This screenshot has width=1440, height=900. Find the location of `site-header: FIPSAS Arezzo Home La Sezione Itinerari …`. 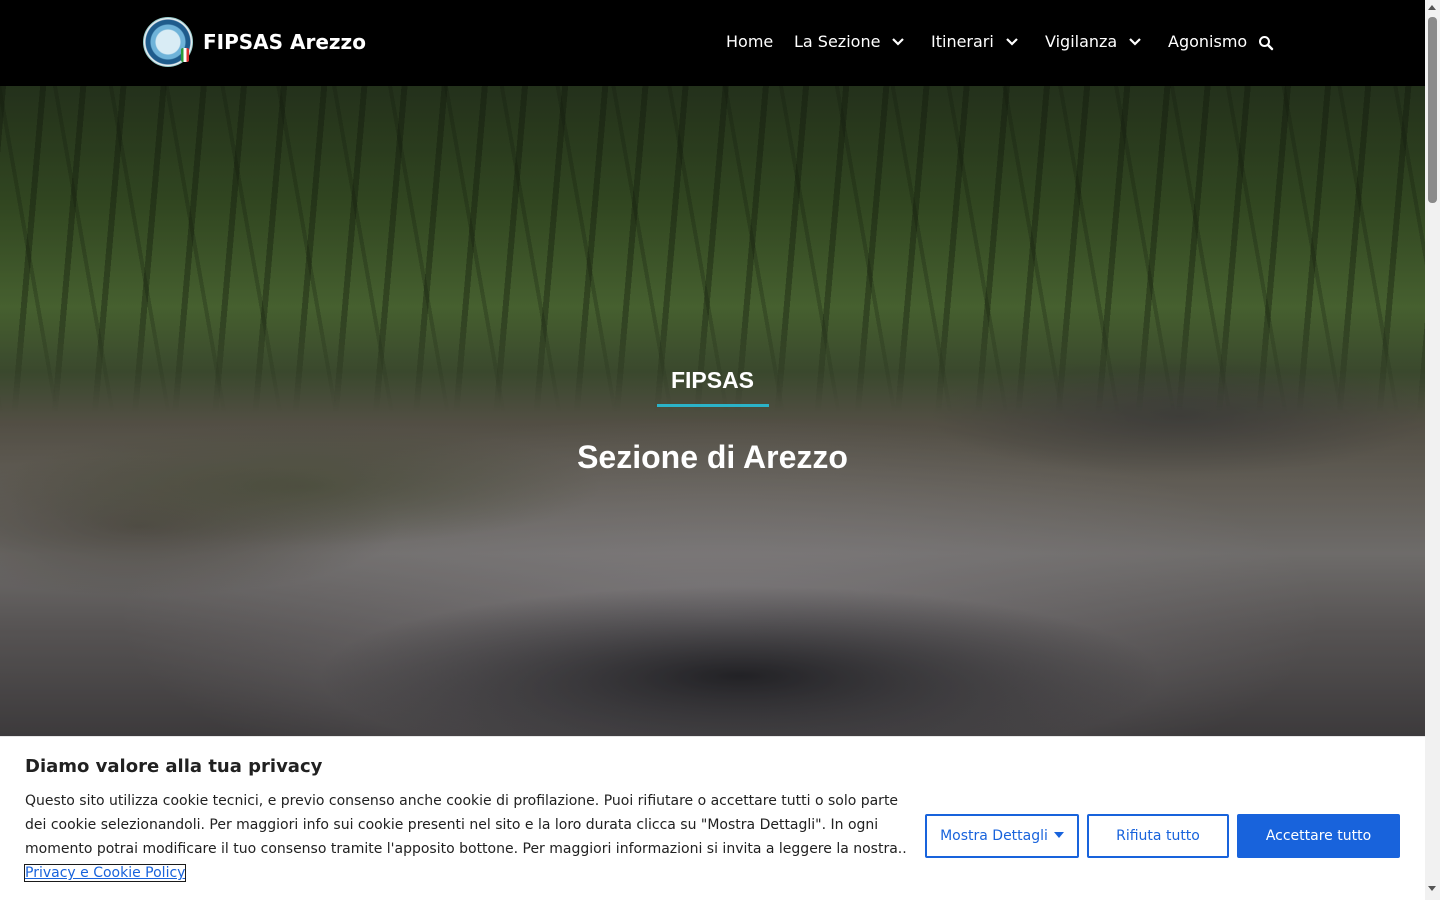

site-header: FIPSAS Arezzo Home La Sezione Itinerari … is located at coordinates (712, 43).